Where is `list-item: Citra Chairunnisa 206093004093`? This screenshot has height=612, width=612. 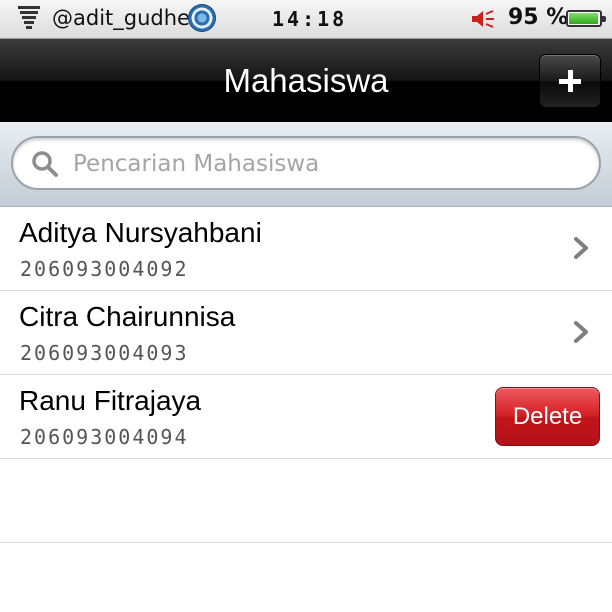 list-item: Citra Chairunnisa 206093004093 is located at coordinates (306, 333).